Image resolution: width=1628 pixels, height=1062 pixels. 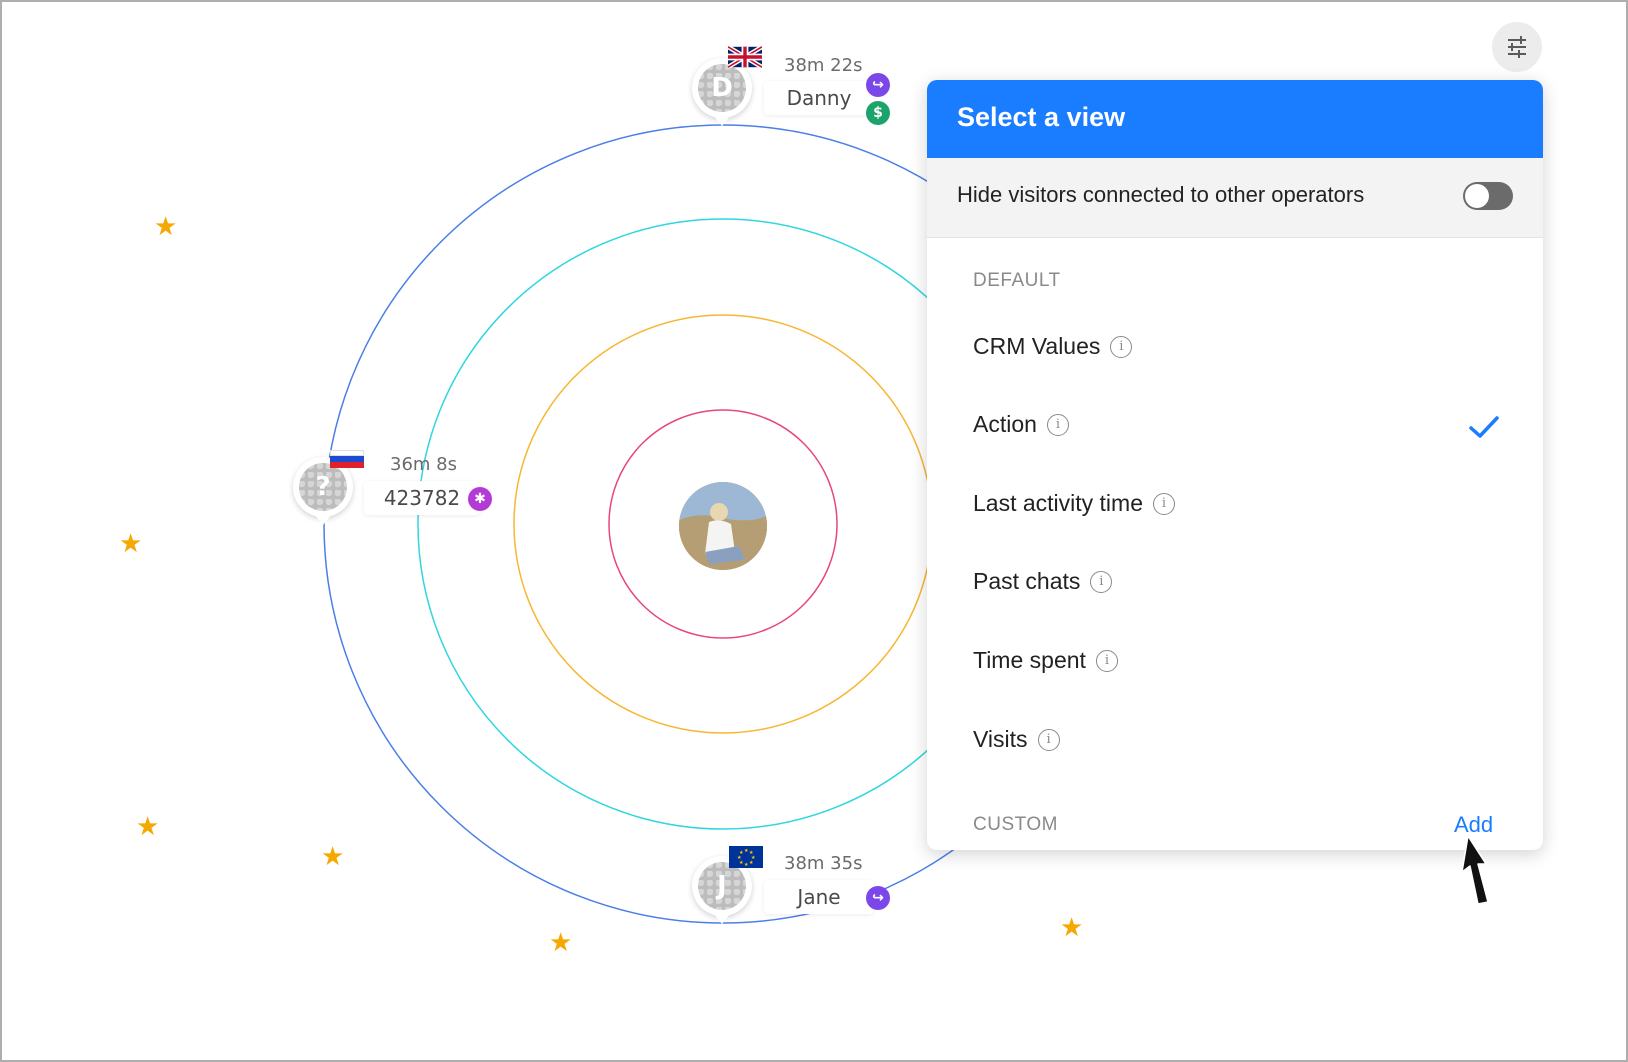 What do you see at coordinates (823, 863) in the screenshot?
I see `visitor-time: 38m 35s` at bounding box center [823, 863].